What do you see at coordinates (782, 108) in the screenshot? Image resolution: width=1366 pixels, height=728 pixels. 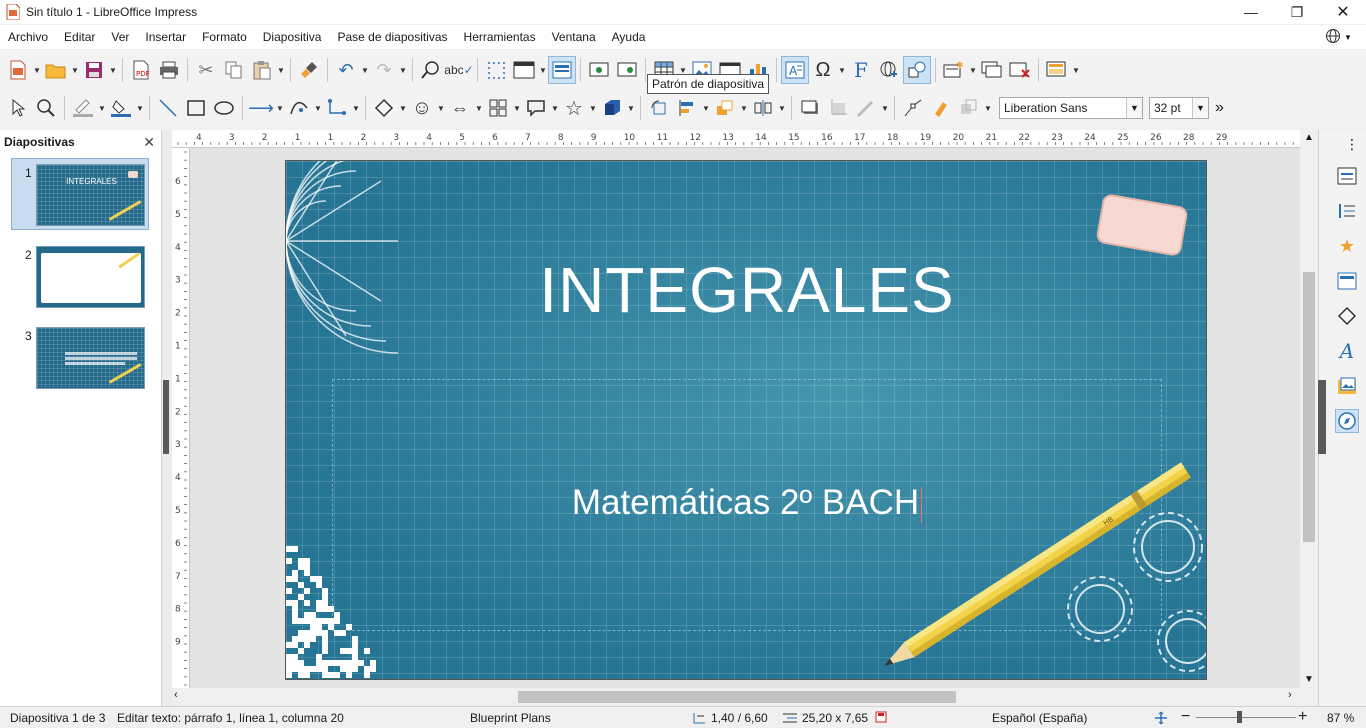 I see `distribute-dropdown-icon: ▼` at bounding box center [782, 108].